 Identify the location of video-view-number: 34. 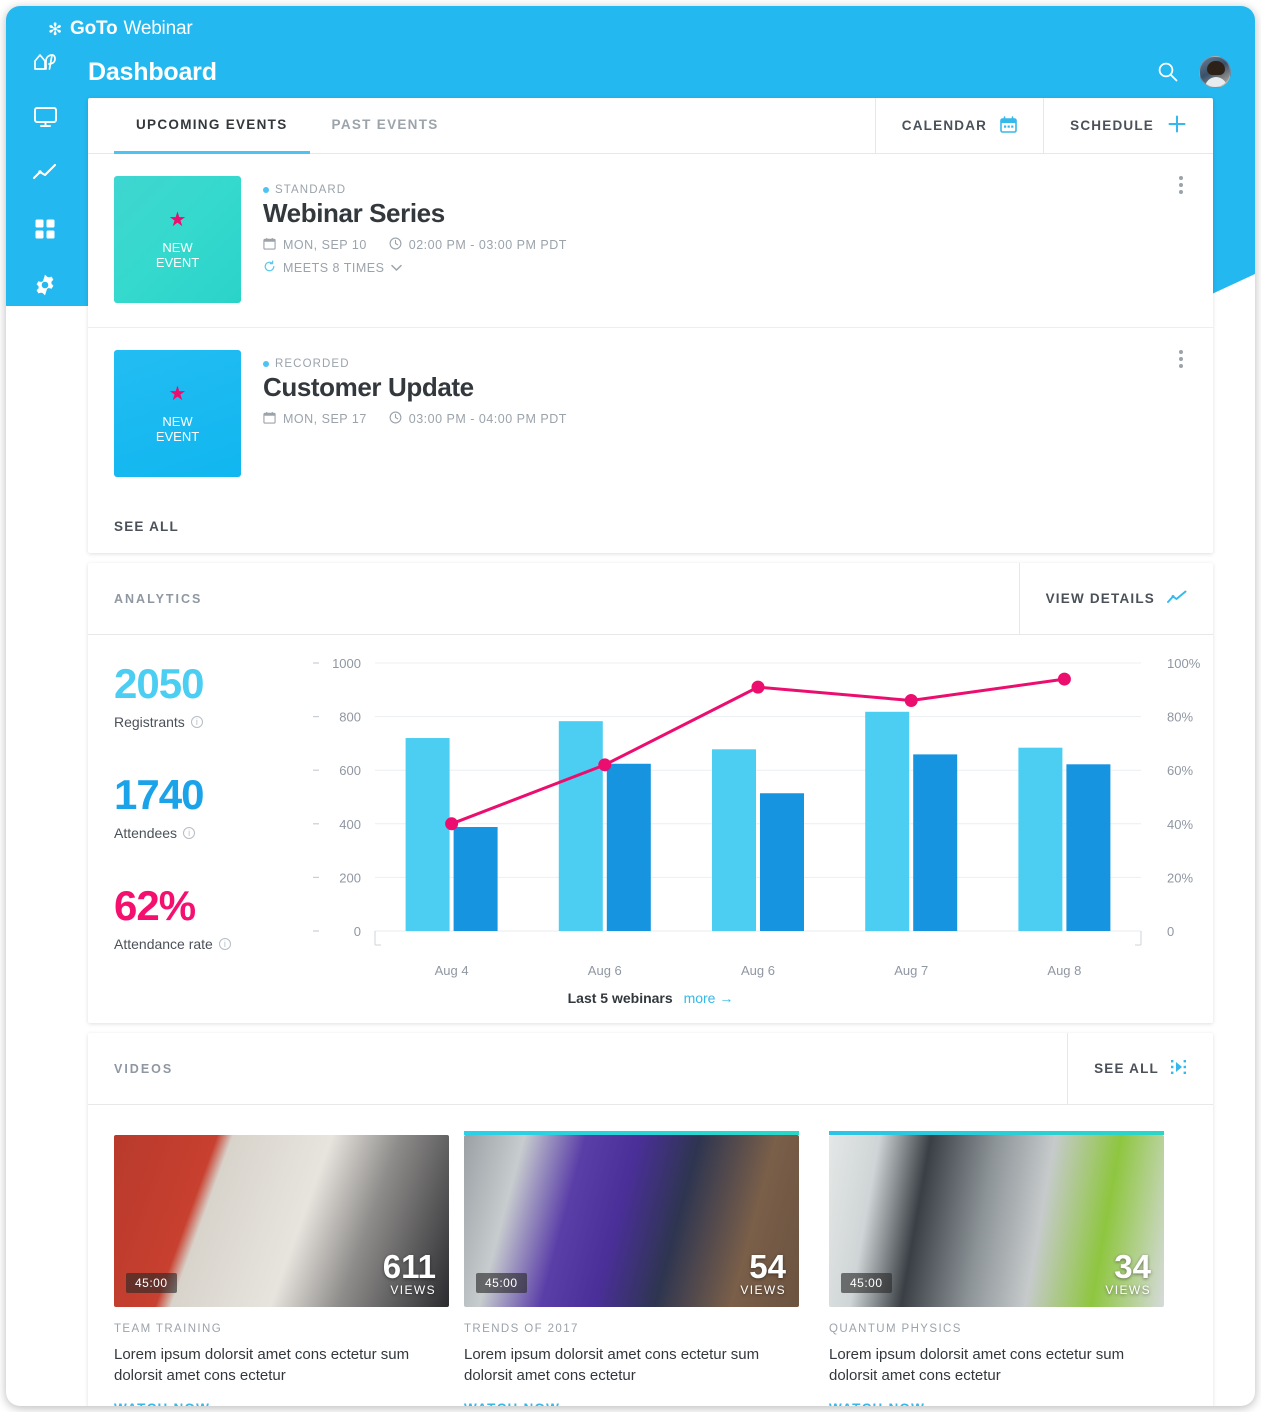
(1132, 1266).